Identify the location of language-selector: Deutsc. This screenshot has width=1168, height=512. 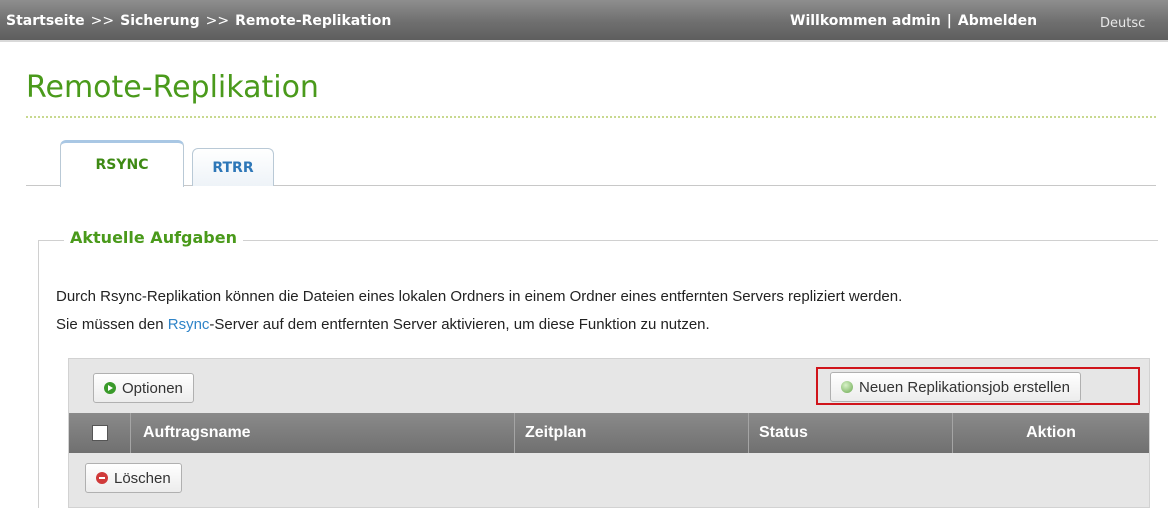
(1122, 23).